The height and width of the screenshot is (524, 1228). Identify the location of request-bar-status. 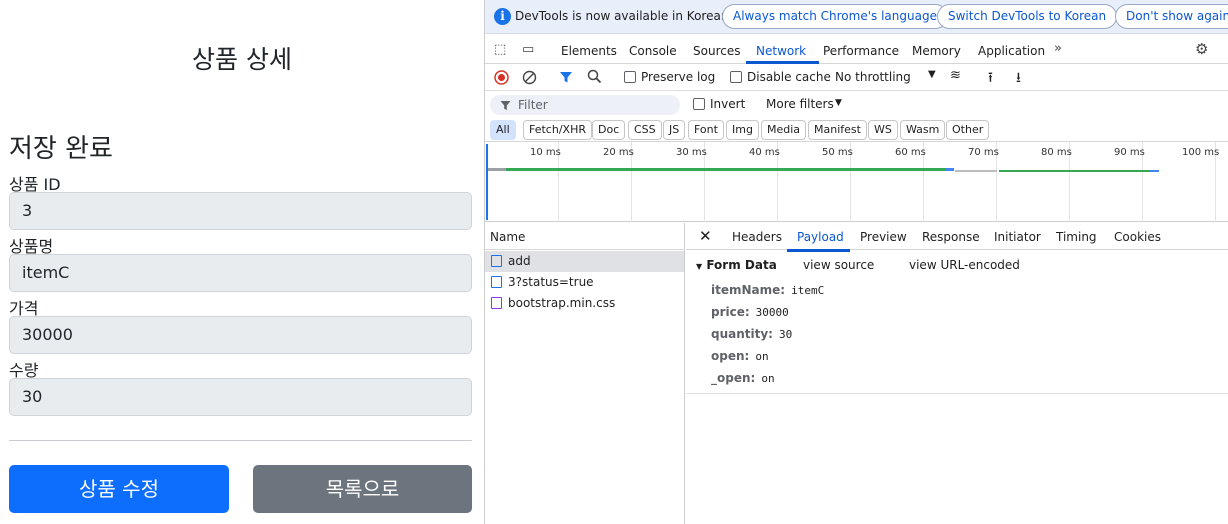
(1074, 171).